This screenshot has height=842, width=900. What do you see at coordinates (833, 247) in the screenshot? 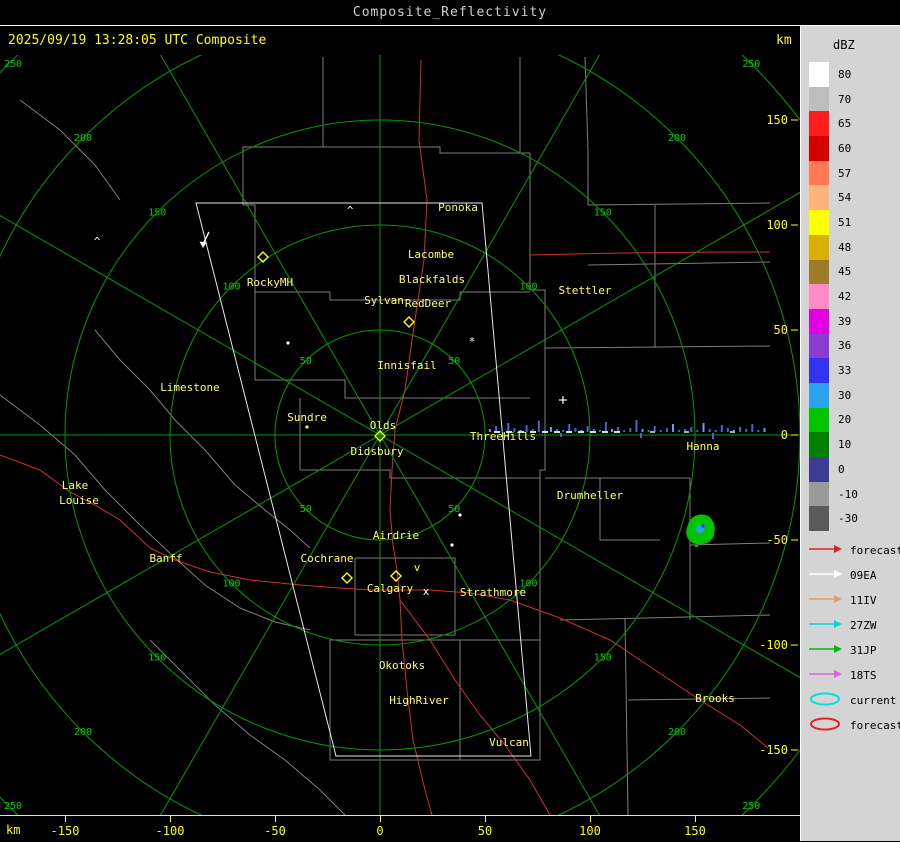
I see `colorbar-row: 48` at bounding box center [833, 247].